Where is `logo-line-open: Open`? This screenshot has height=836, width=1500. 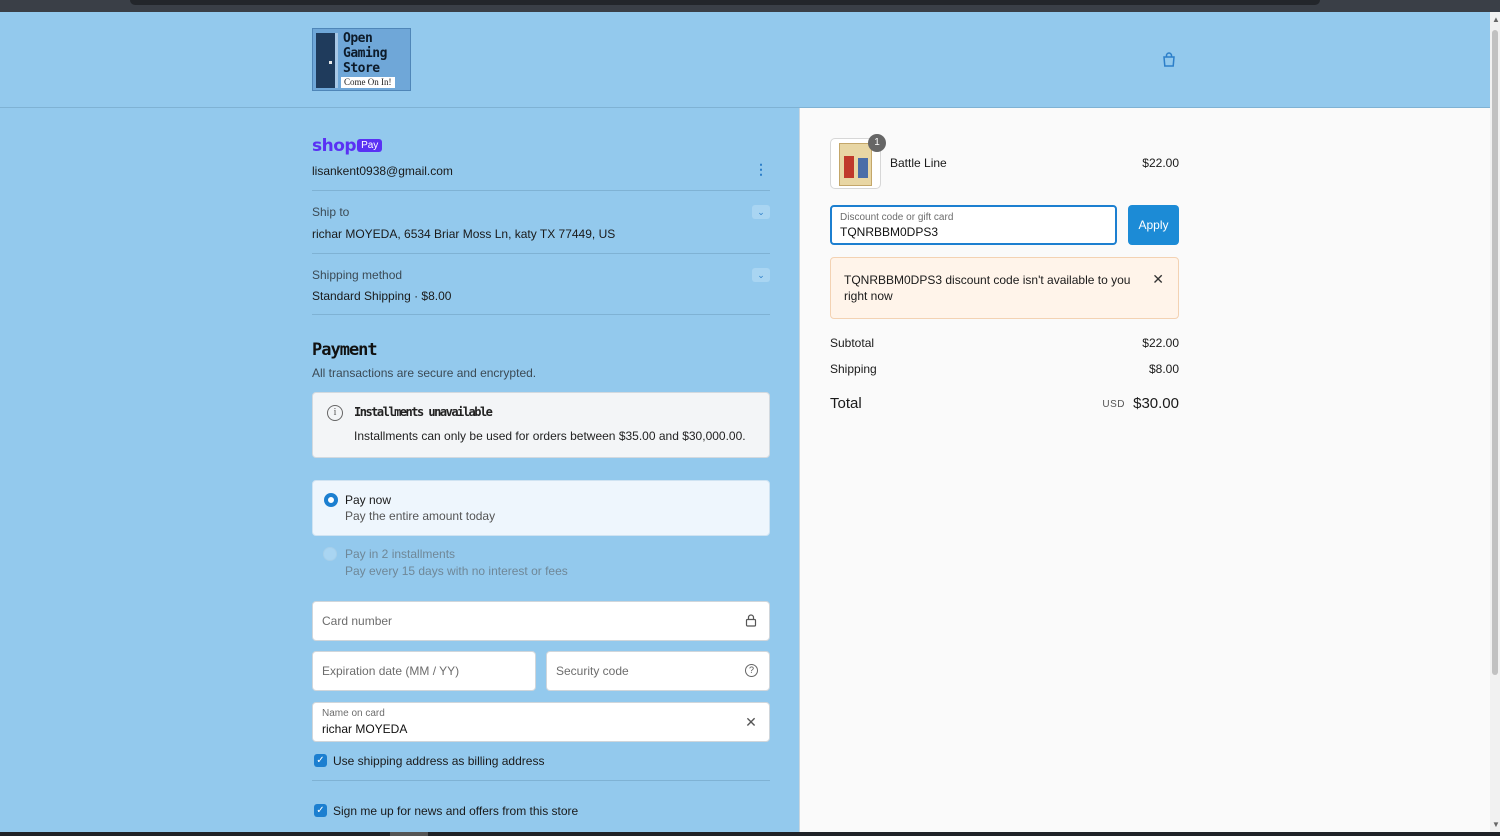 logo-line-open: Open is located at coordinates (358, 38).